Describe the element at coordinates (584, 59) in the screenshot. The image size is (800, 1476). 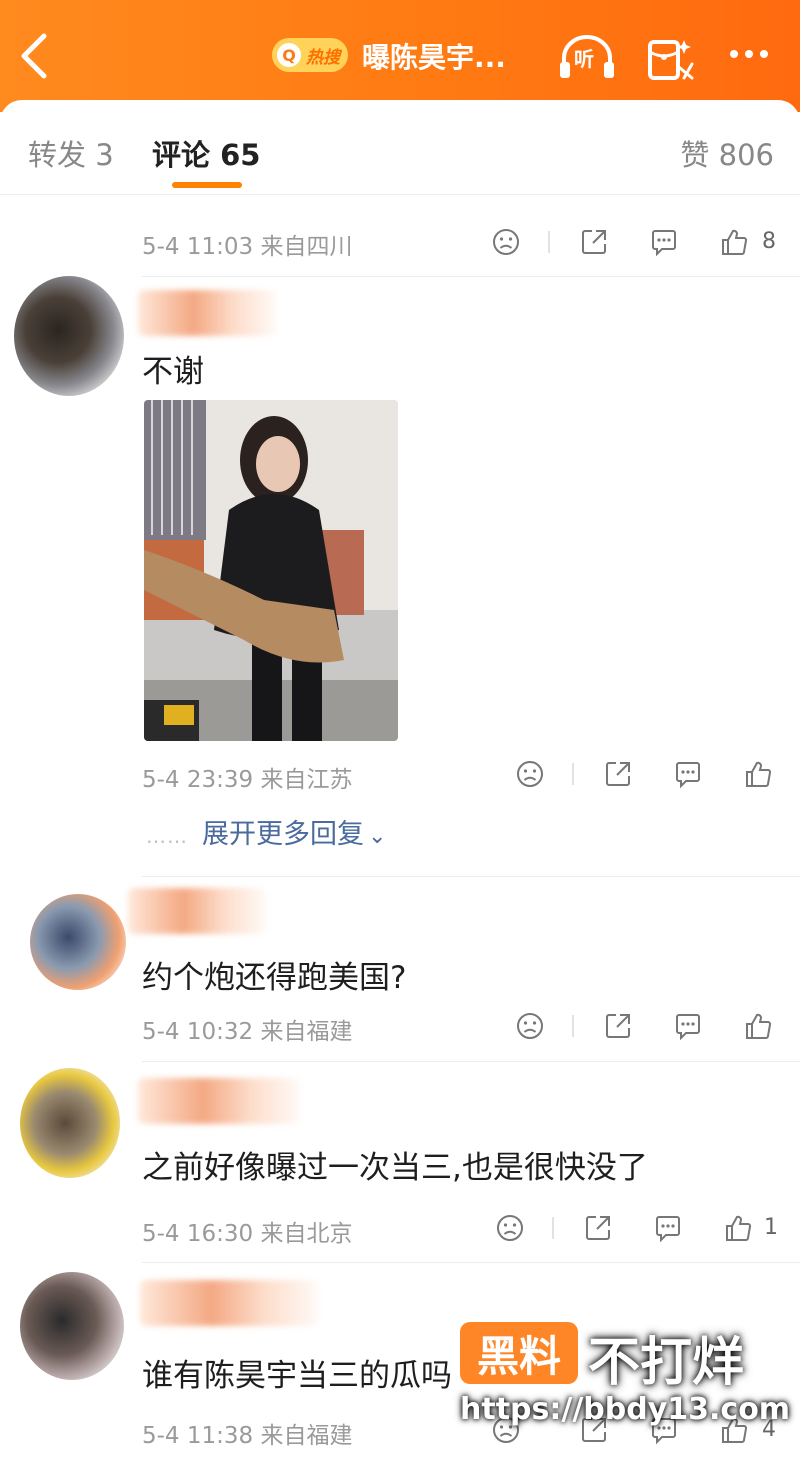
I see `listen-label: 听` at that location.